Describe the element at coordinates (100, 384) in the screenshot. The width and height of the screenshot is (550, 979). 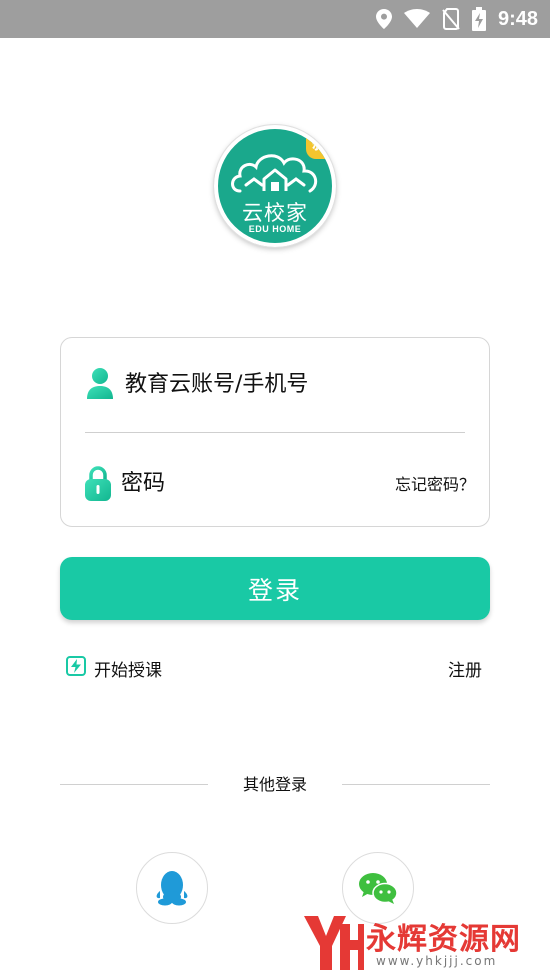
I see `user-icon` at that location.